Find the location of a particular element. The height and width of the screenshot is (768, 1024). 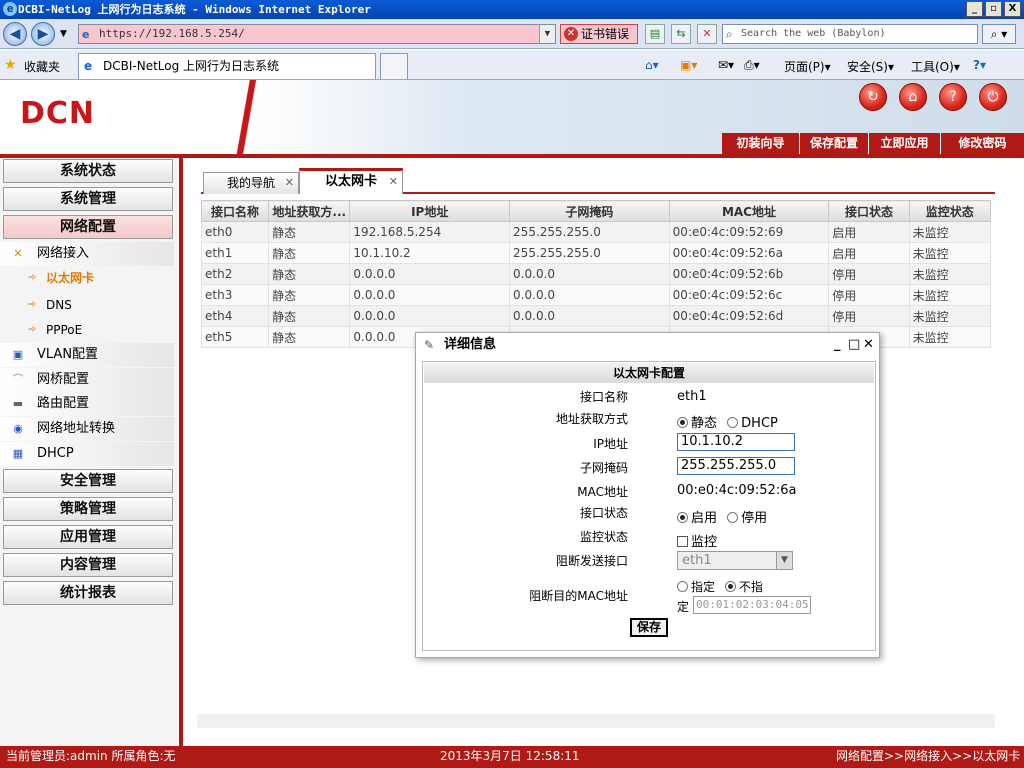

column-header: IP地址 is located at coordinates (430, 211).